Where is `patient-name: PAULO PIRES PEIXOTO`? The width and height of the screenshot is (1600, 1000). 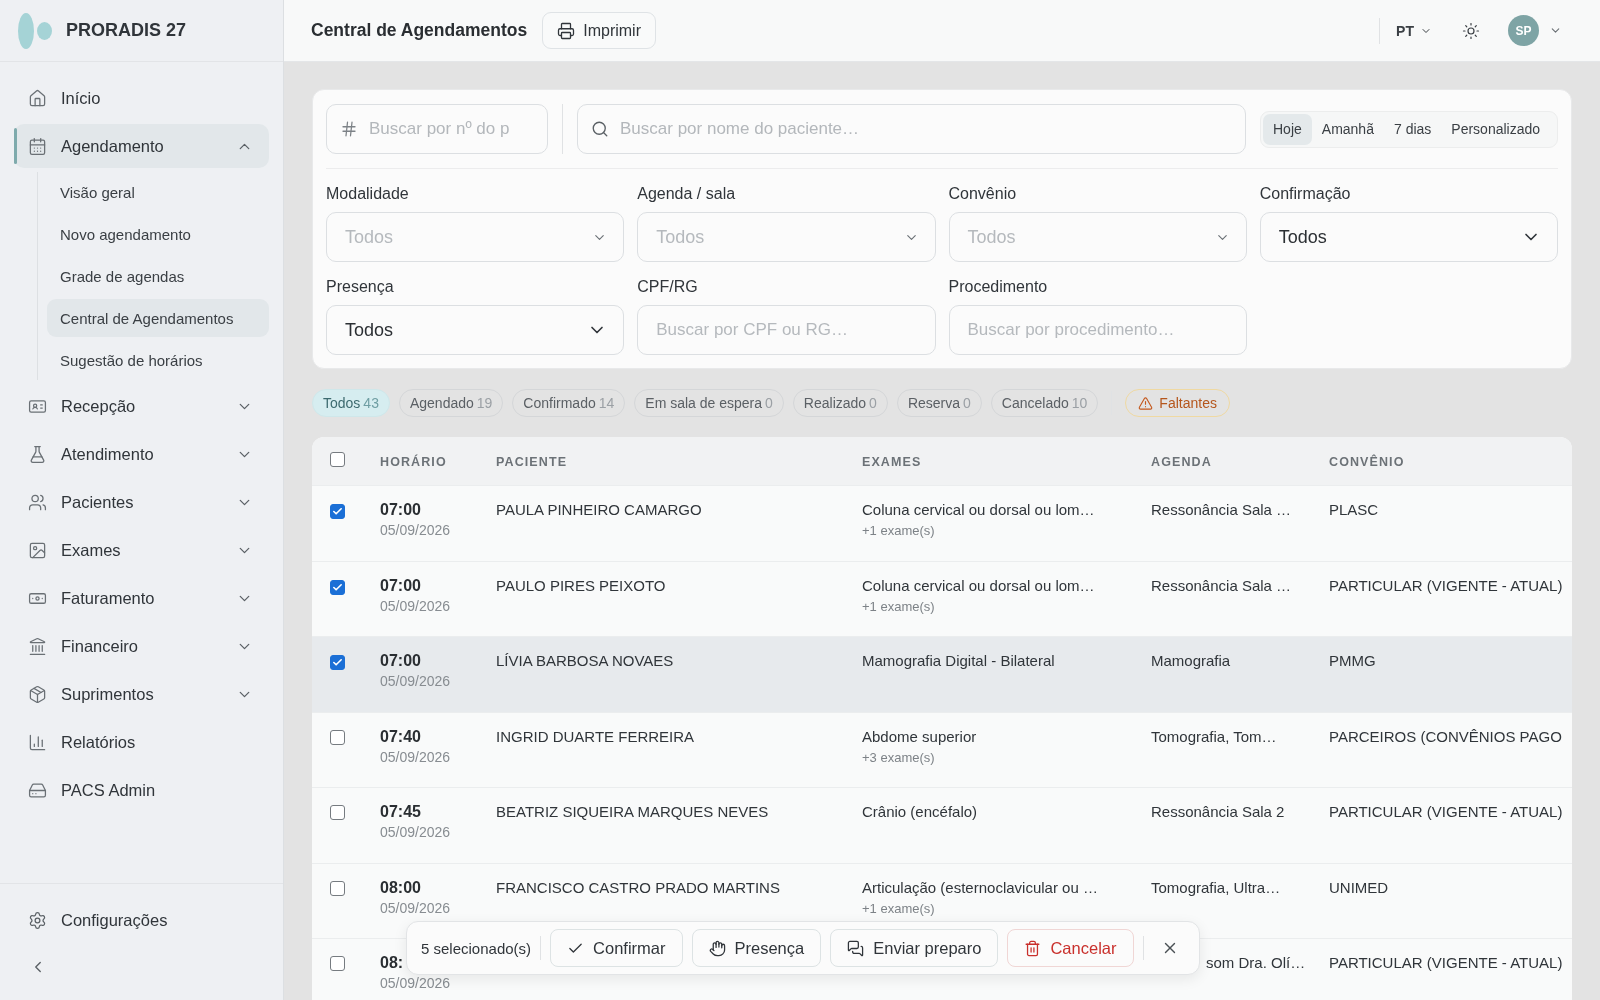 patient-name: PAULO PIRES PEIXOTO is located at coordinates (581, 585).